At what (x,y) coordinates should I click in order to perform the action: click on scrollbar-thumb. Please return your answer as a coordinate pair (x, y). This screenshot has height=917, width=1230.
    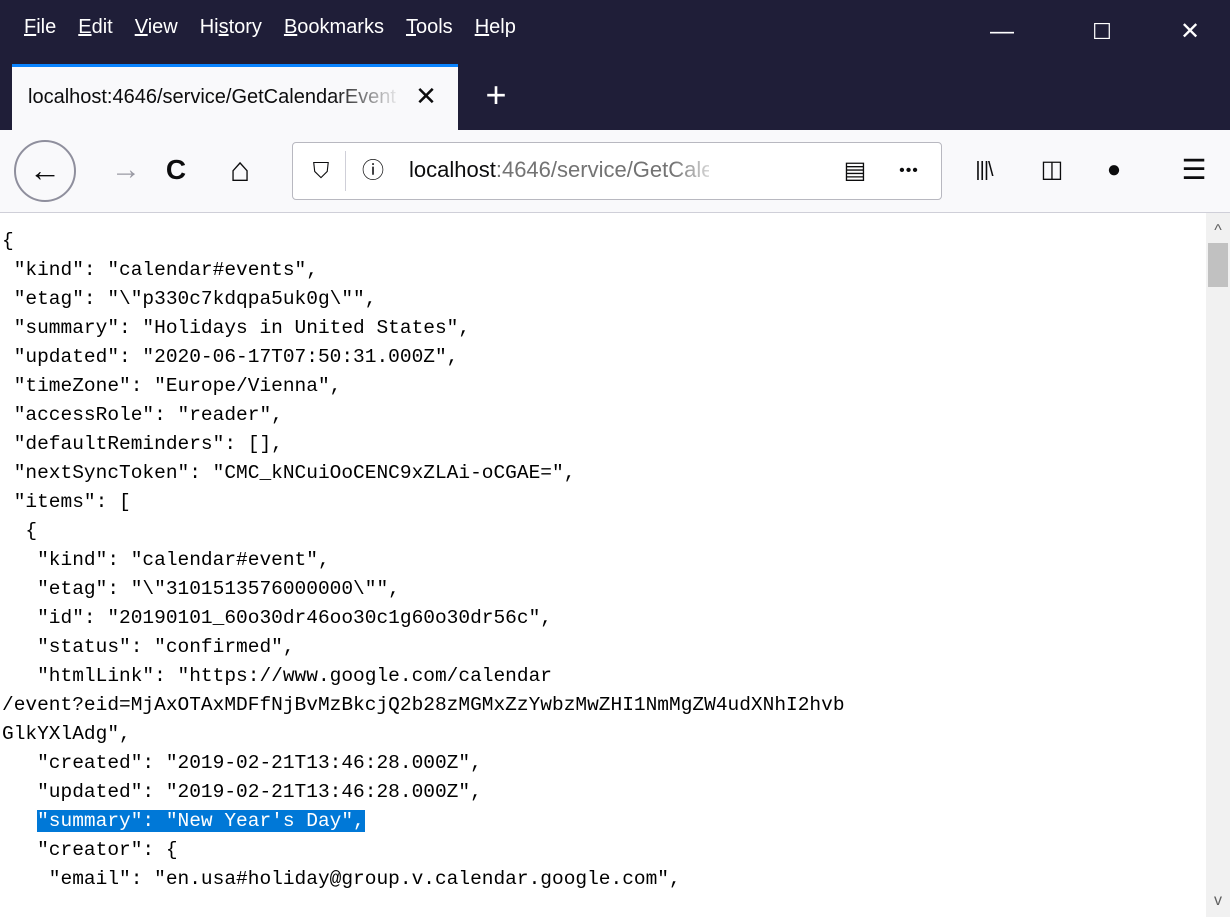
    Looking at the image, I should click on (1218, 265).